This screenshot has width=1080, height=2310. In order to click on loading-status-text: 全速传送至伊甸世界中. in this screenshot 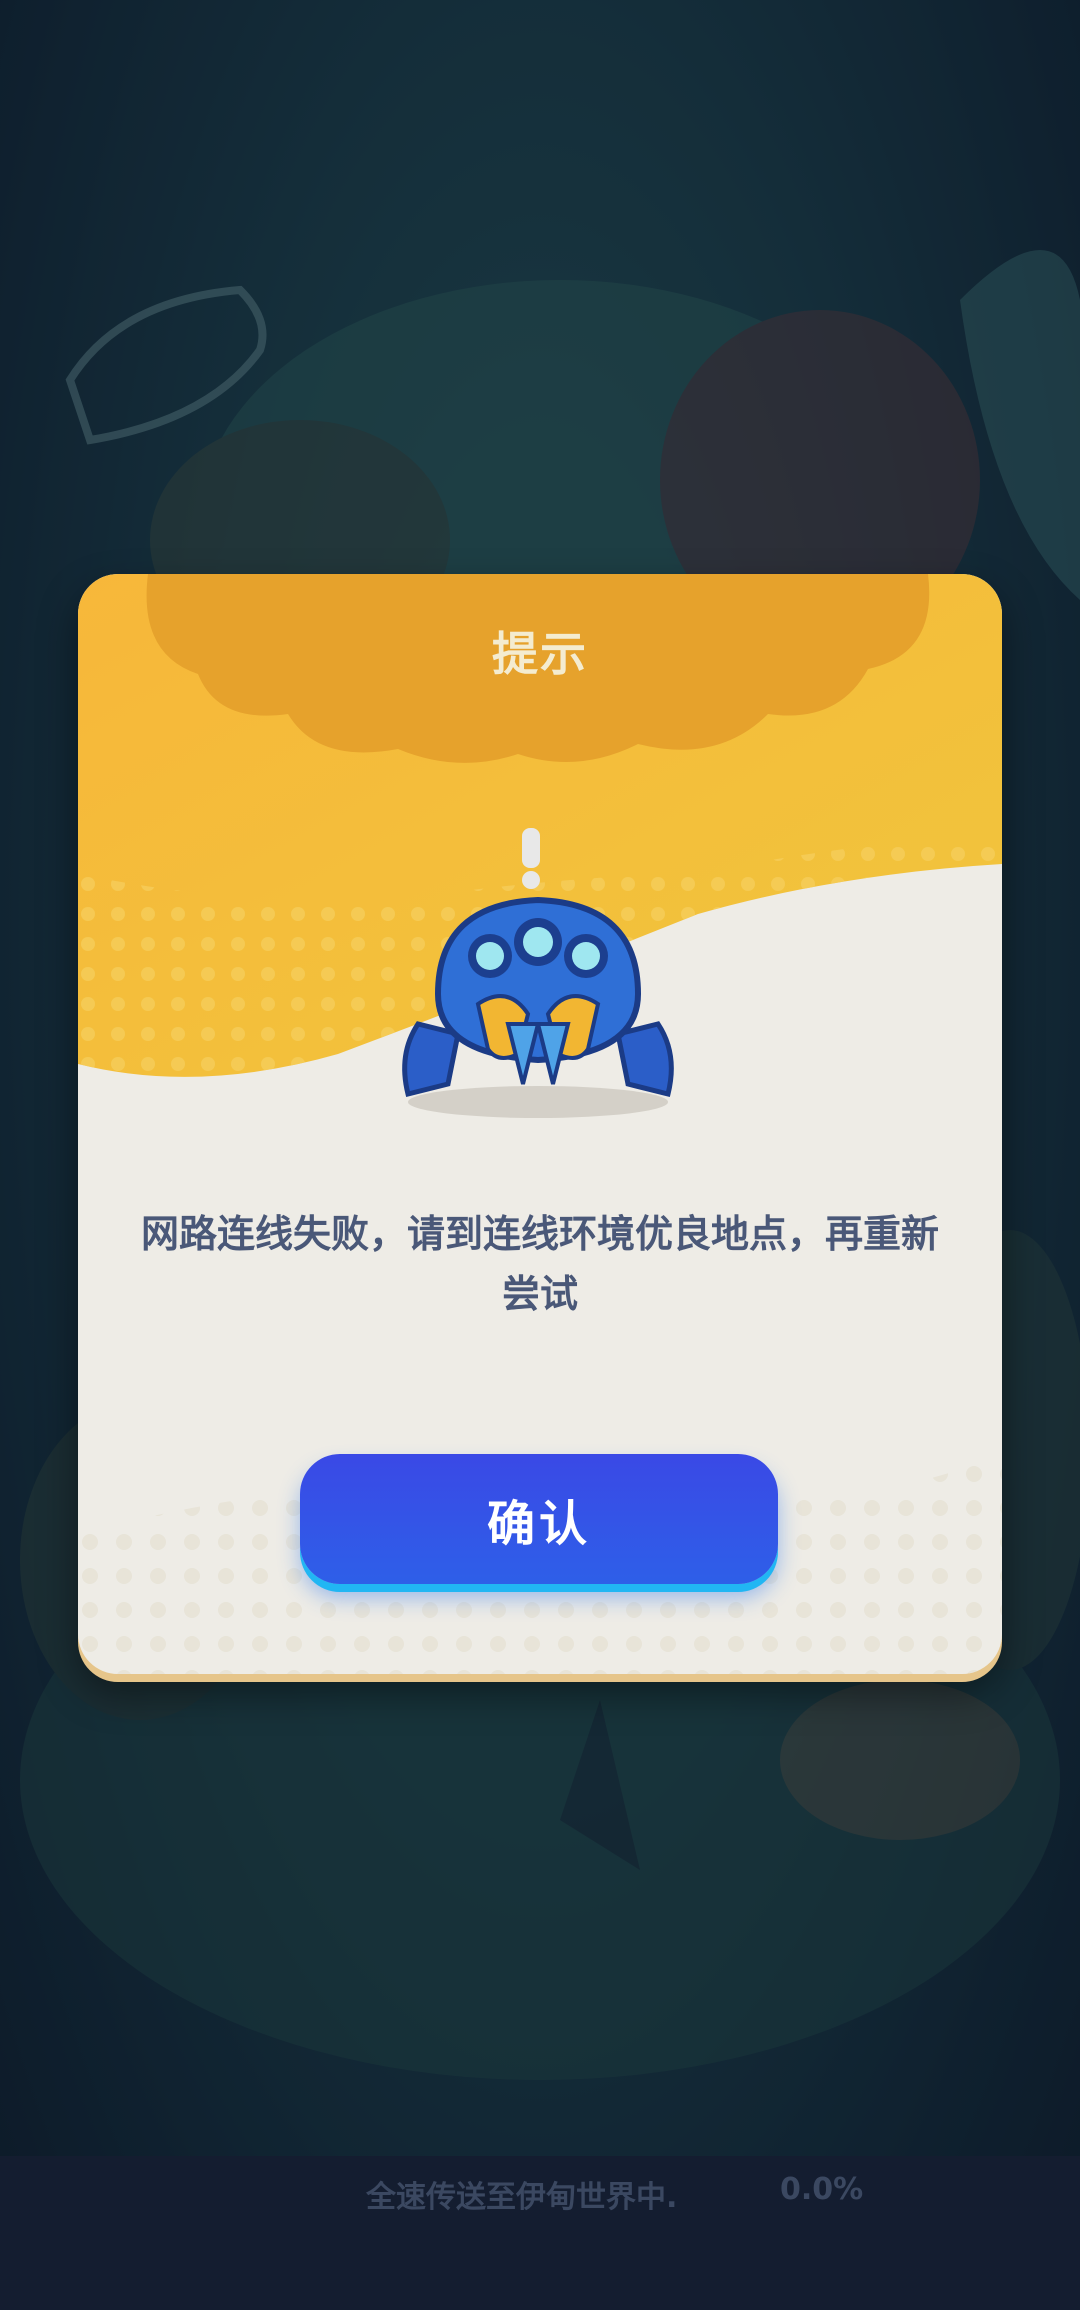, I will do `click(522, 2197)`.